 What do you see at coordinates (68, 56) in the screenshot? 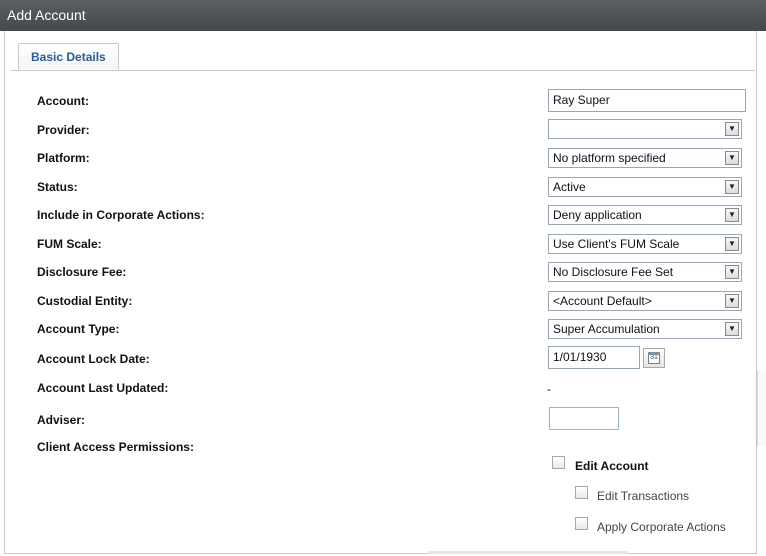
I see `tab-basic-details: Basic Details` at bounding box center [68, 56].